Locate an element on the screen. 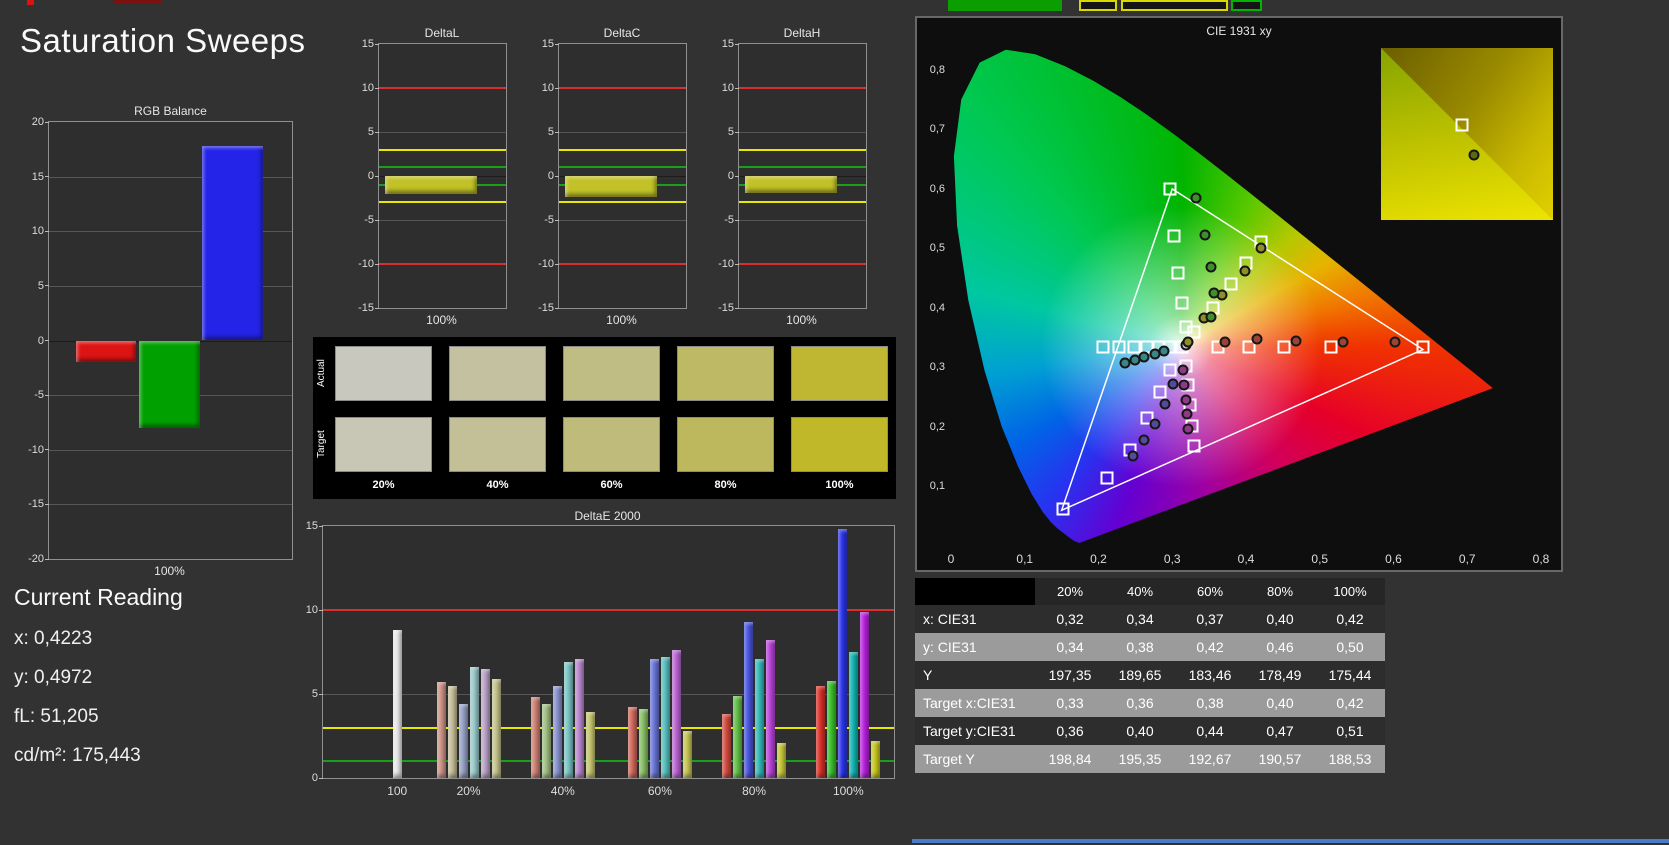 Image resolution: width=1669 pixels, height=845 pixels. y-axis-tick-label: -15 is located at coordinates (366, 308).